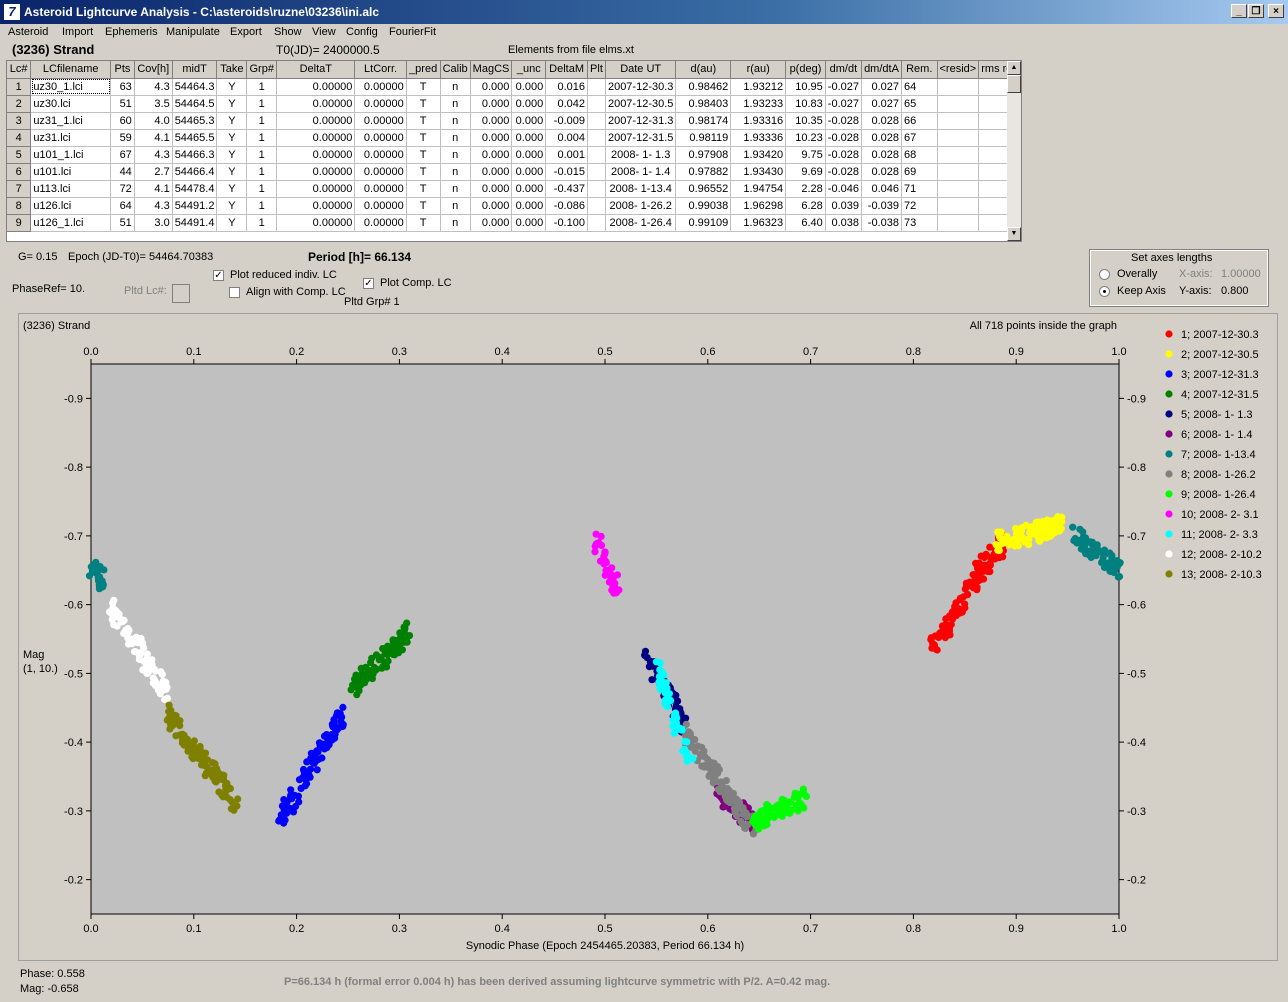 Image resolution: width=1288 pixels, height=1002 pixels. I want to click on table-cell: uz31_1.lci, so click(71, 121).